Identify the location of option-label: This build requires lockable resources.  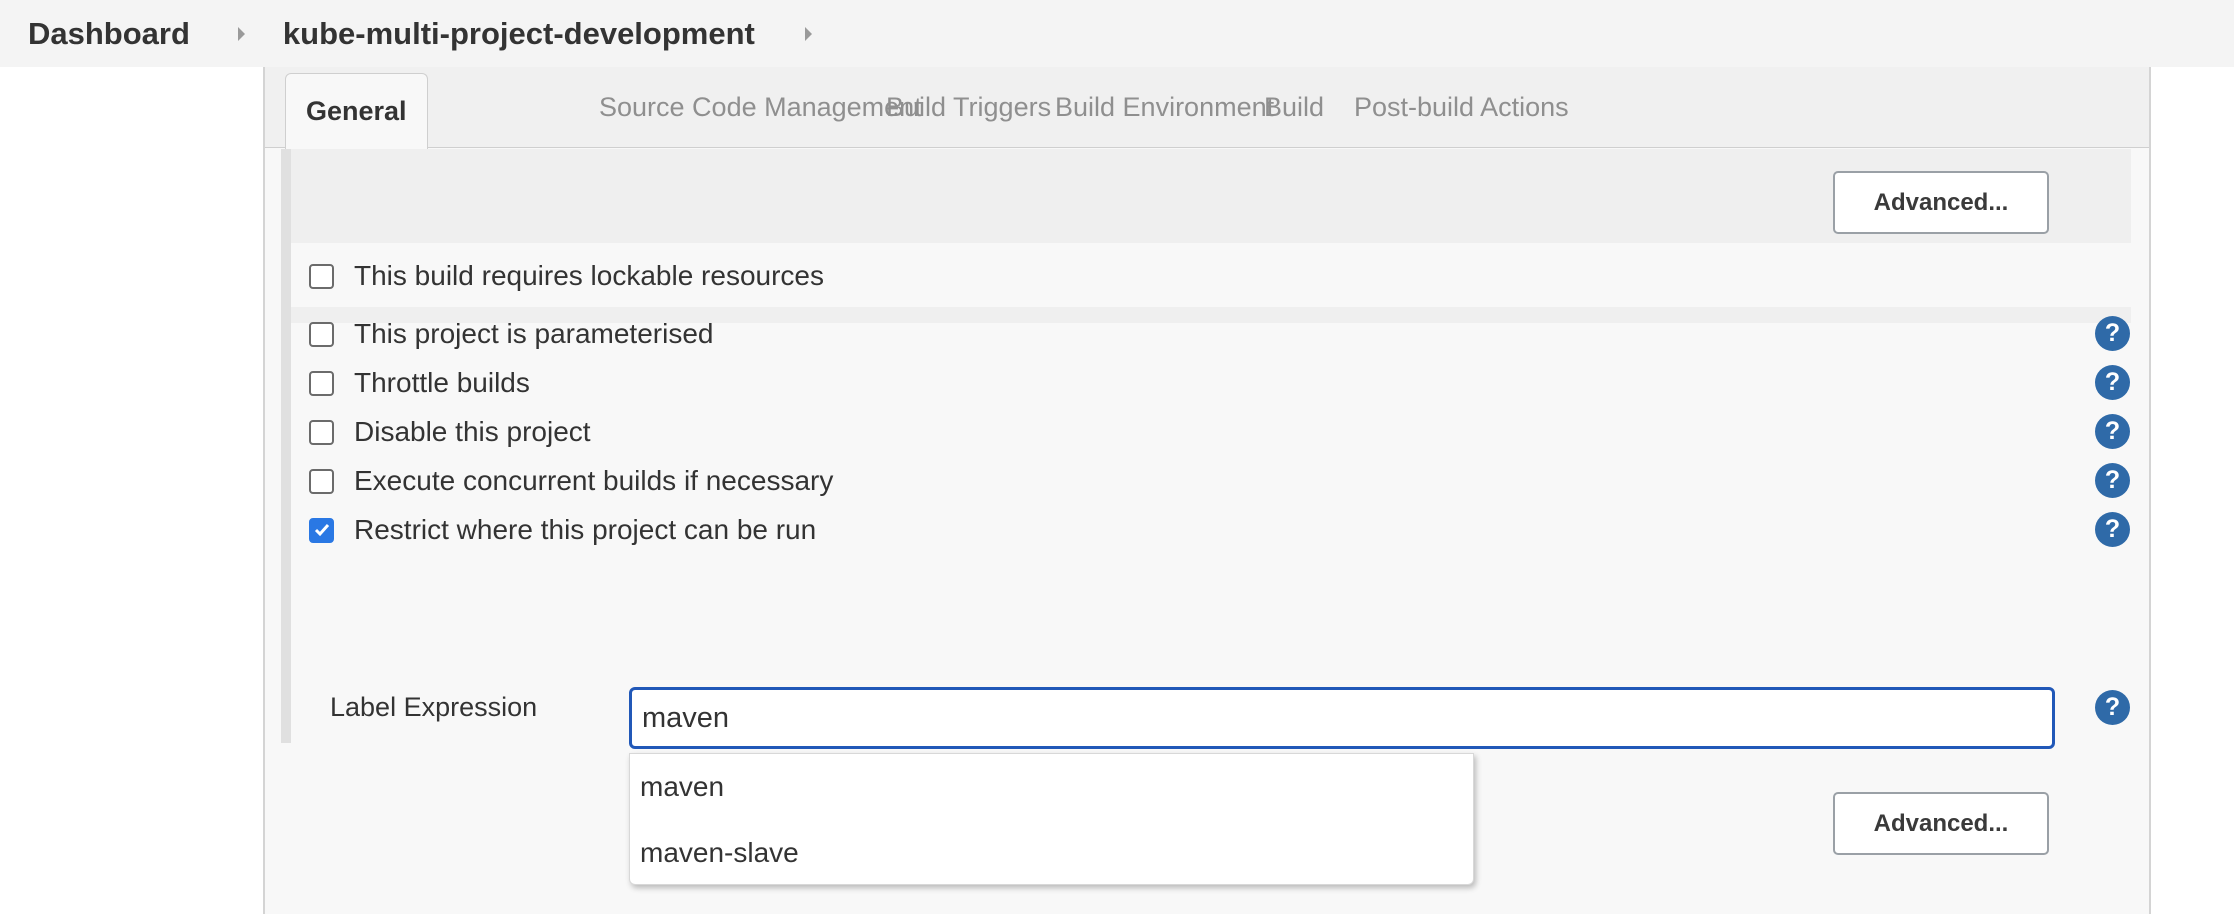
(589, 275).